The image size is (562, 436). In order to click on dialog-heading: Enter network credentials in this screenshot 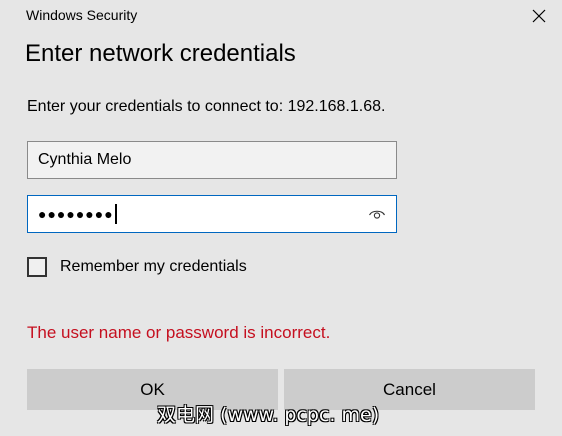, I will do `click(160, 53)`.